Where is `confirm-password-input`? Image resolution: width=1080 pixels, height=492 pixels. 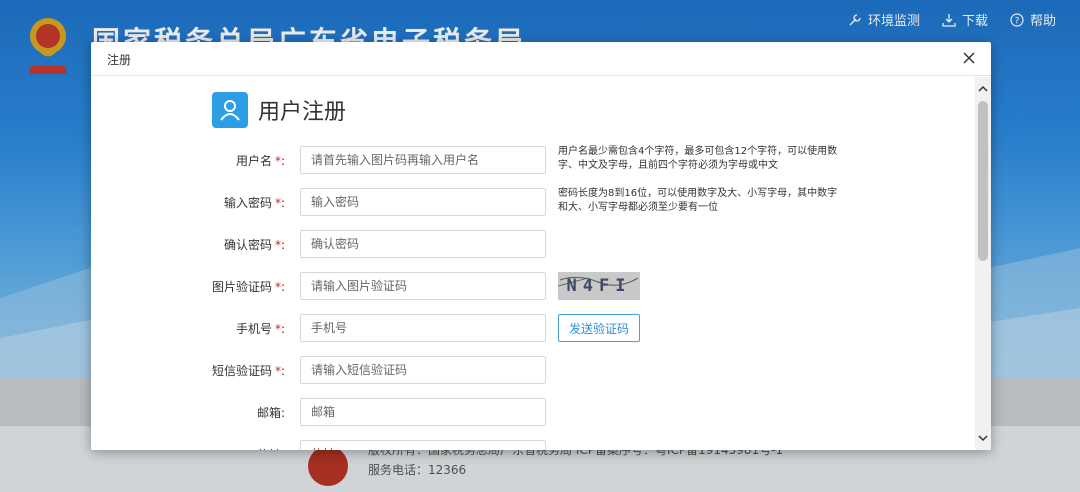 confirm-password-input is located at coordinates (423, 244).